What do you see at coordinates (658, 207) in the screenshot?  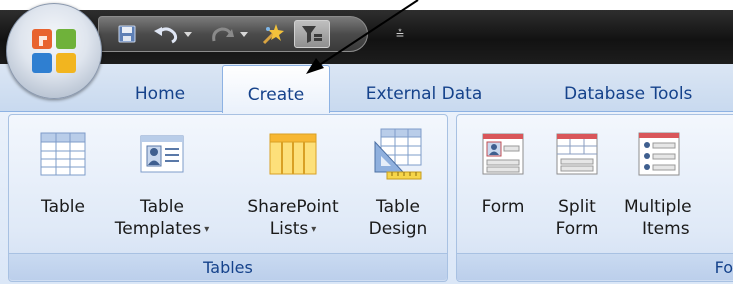 I see `multiple-items-label-line1: Multiple` at bounding box center [658, 207].